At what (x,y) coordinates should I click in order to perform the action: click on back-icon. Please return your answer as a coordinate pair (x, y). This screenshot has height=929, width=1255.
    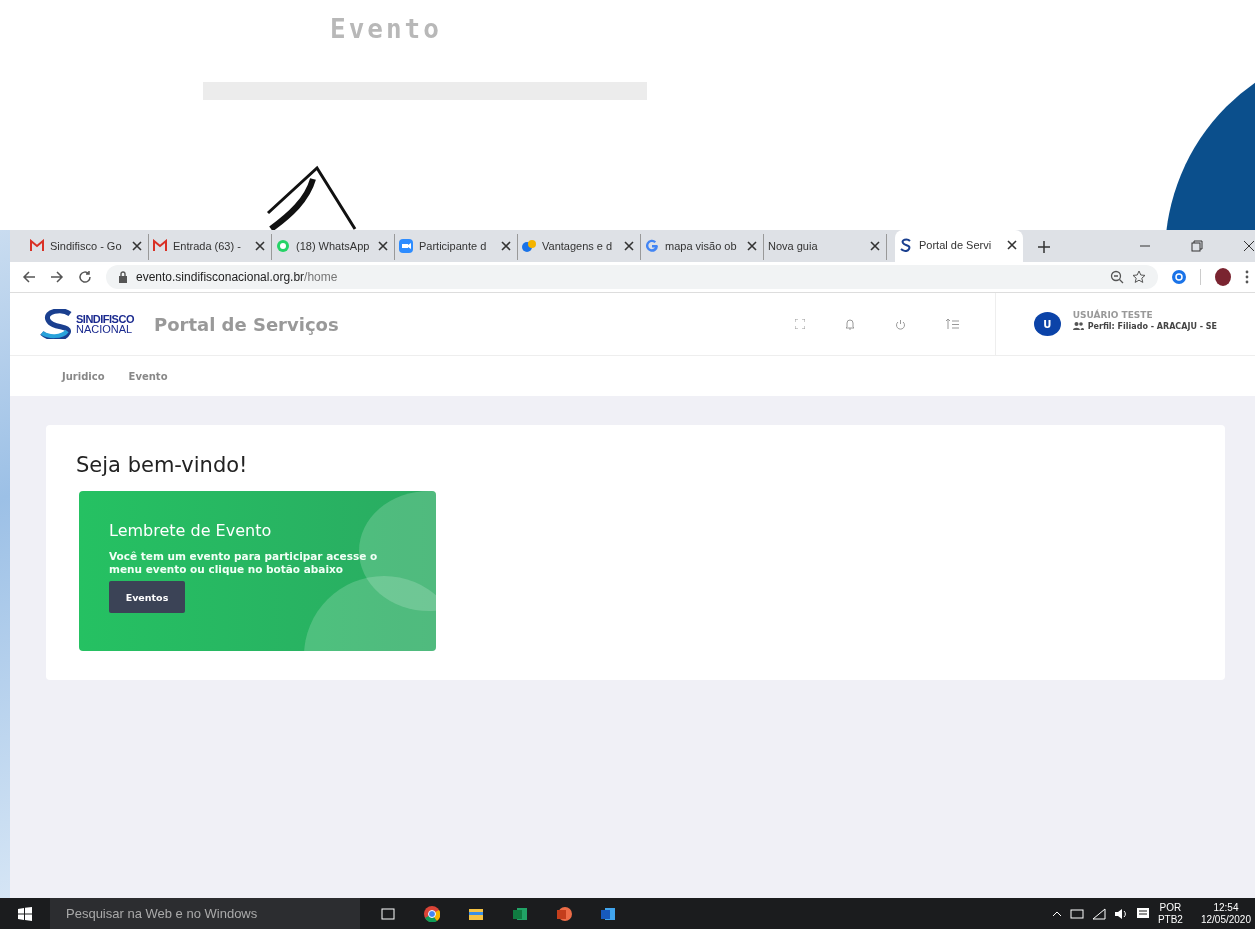
    Looking at the image, I should click on (29, 277).